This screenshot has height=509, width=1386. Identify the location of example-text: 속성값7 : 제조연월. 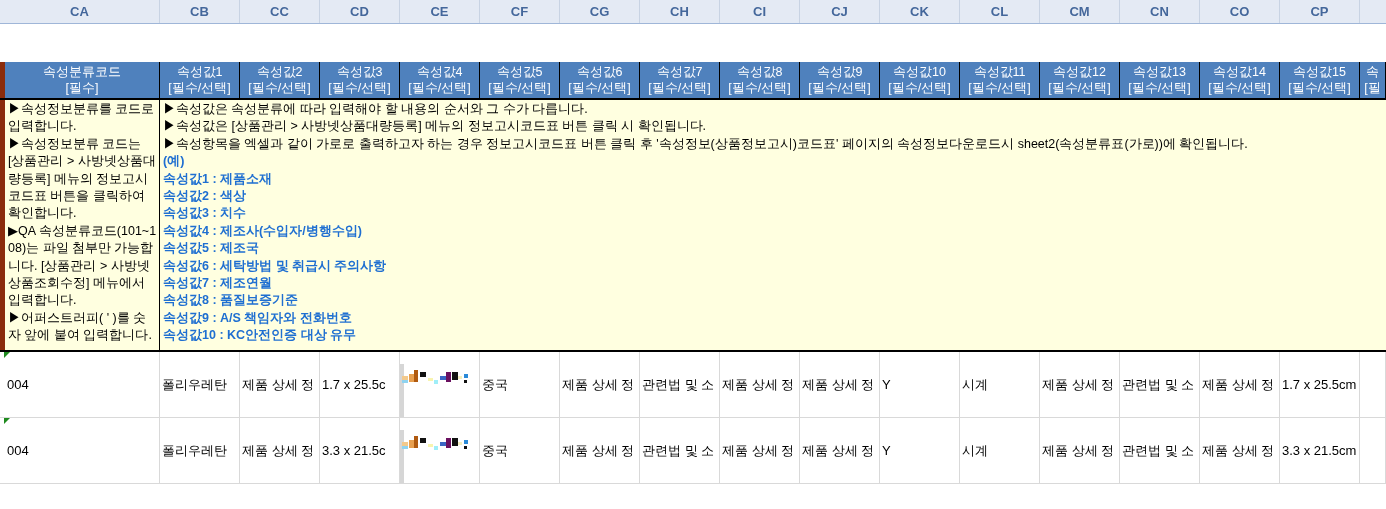
(218, 284).